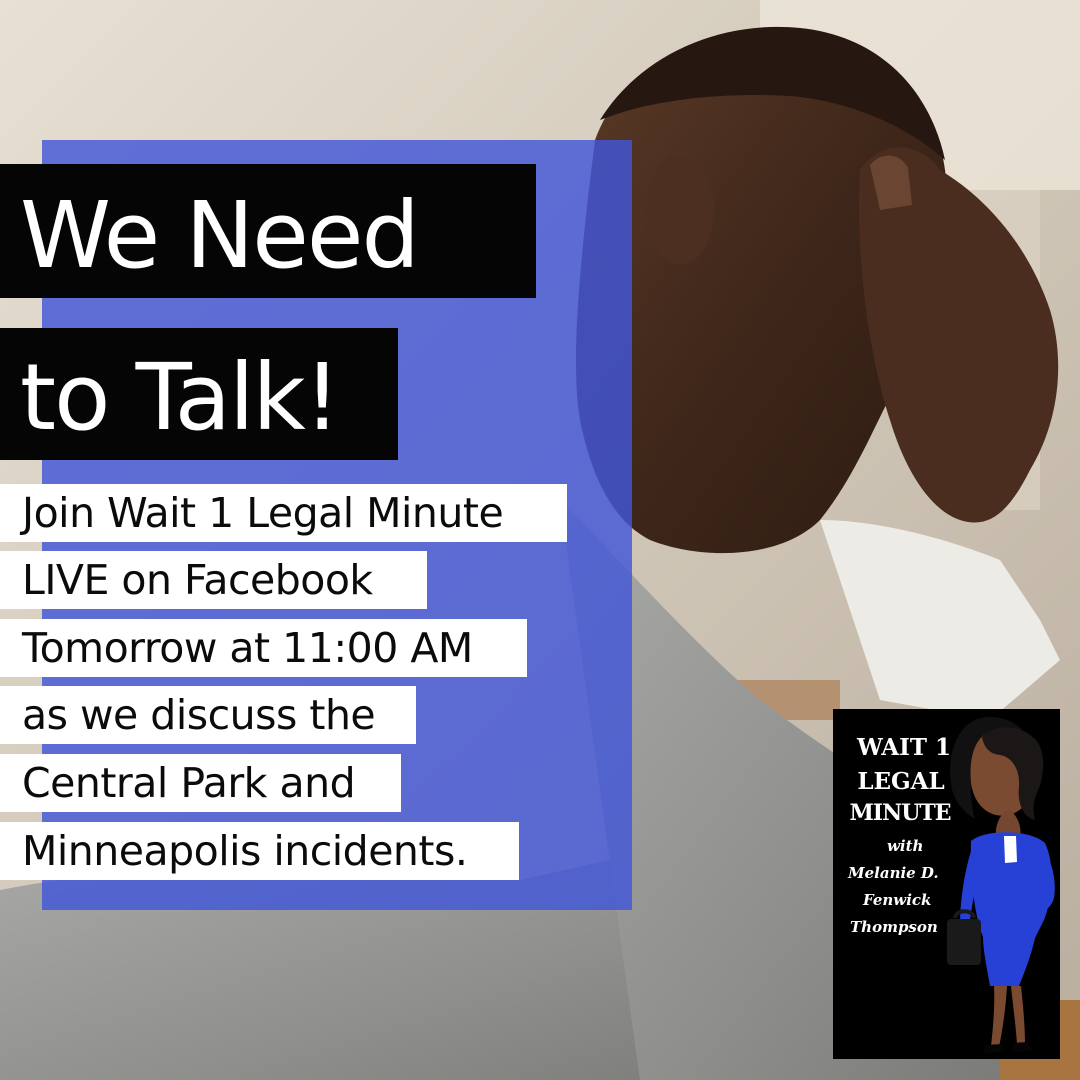 This screenshot has width=1080, height=1080. Describe the element at coordinates (897, 900) in the screenshot. I see `logo-host-name-line-2: Fenwick` at that location.